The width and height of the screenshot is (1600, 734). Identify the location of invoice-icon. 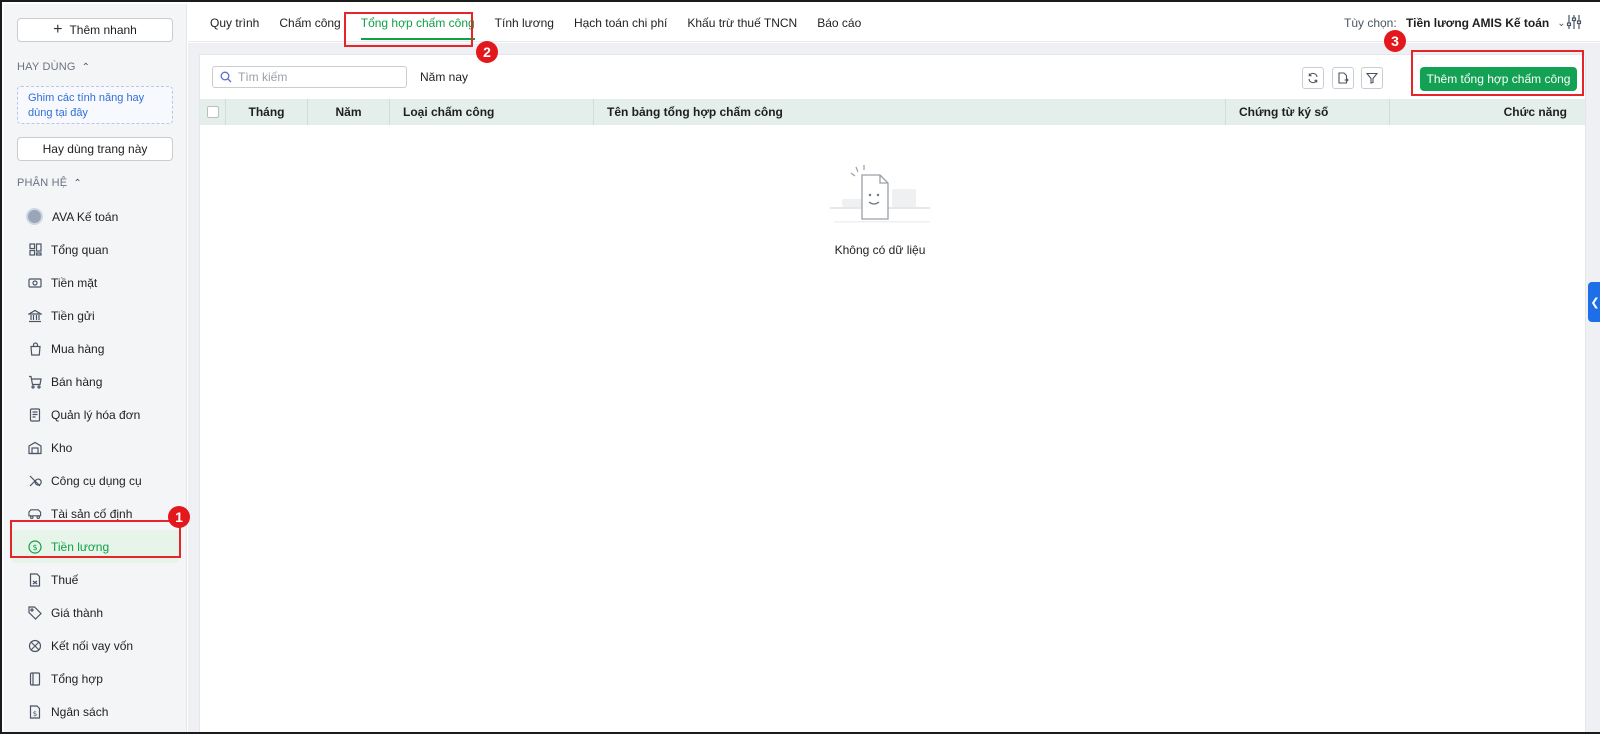
(35, 414).